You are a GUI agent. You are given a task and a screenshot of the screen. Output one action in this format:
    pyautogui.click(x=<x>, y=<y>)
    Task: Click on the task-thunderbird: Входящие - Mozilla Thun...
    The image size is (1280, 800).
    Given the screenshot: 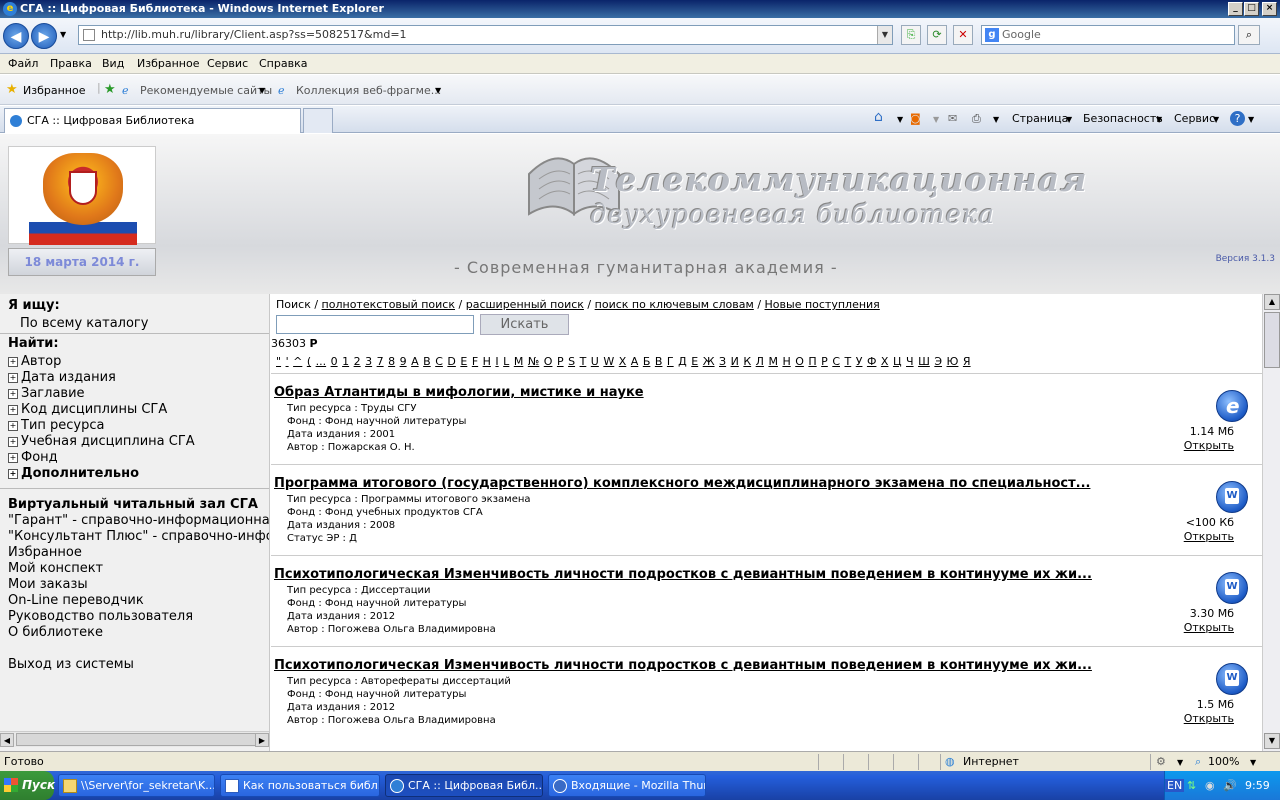 What is the action you would take?
    pyautogui.click(x=627, y=785)
    